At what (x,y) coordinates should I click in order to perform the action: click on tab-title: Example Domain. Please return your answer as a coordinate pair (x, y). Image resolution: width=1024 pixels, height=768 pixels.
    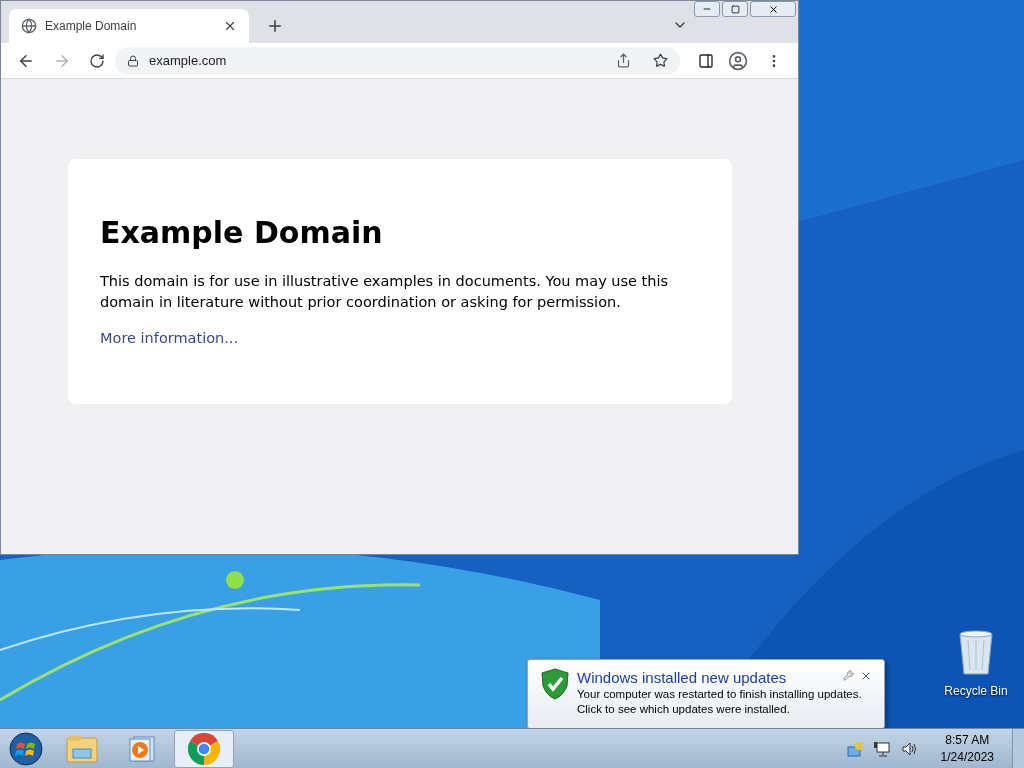
    Looking at the image, I should click on (91, 26).